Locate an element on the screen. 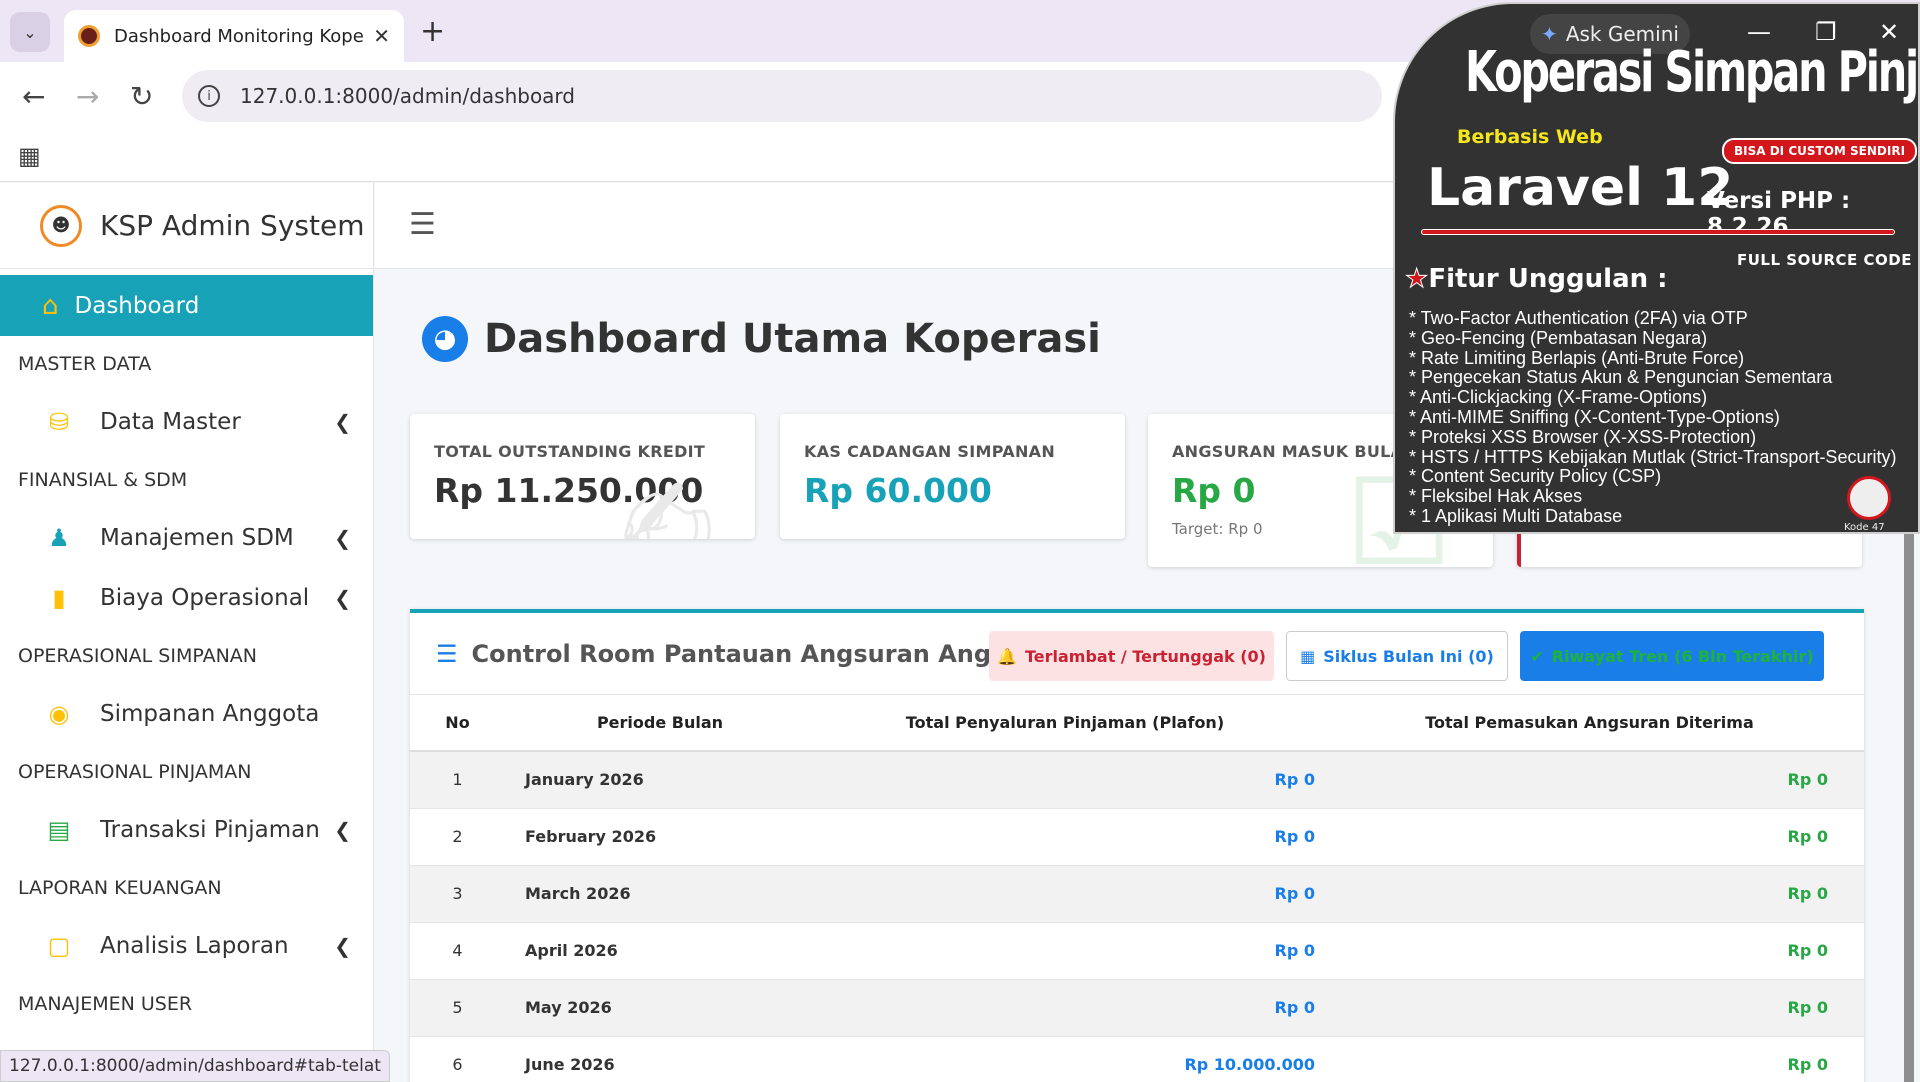 Image resolution: width=1920 pixels, height=1082 pixels. piggy-bank-icon: ◉ is located at coordinates (59, 714).